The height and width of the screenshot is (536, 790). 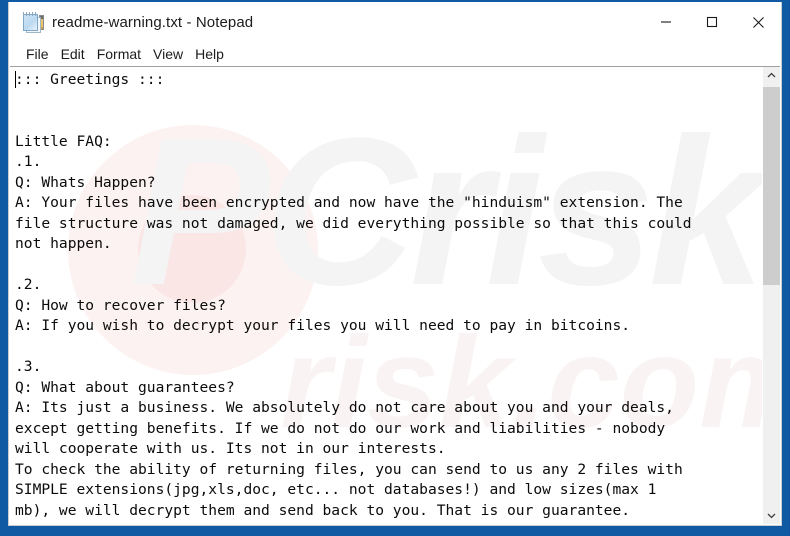 I want to click on menu-bar: File Edit Format View Help, so click(x=395, y=54).